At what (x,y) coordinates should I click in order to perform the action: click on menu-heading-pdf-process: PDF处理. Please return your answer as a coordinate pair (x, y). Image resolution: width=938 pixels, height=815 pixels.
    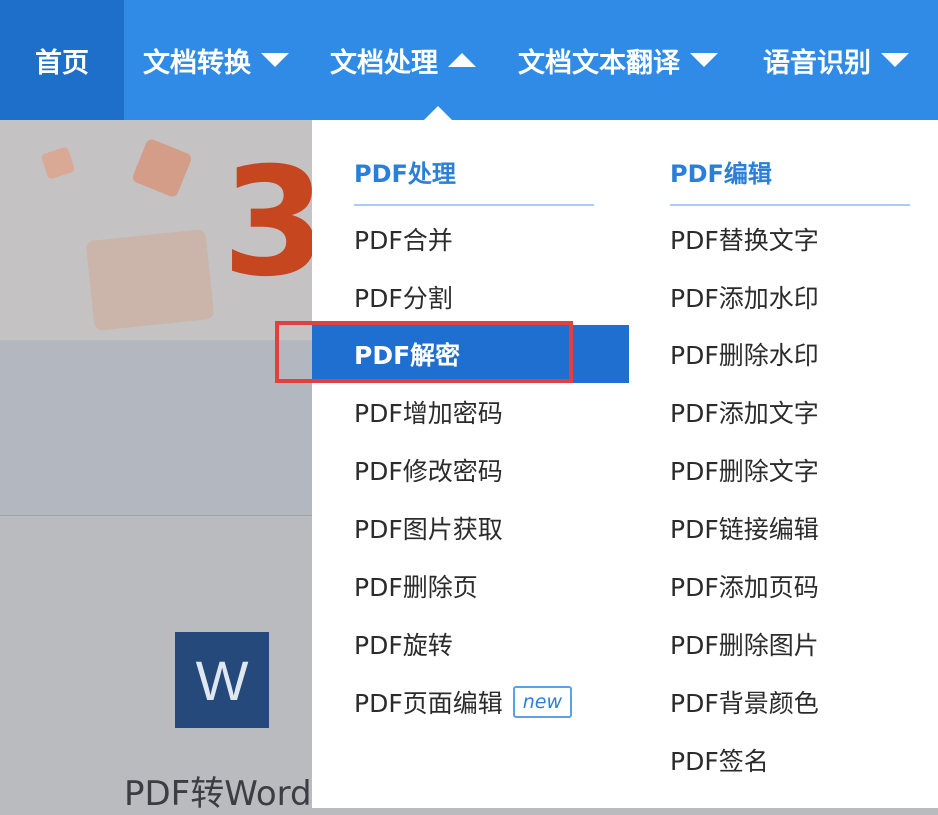
    Looking at the image, I should click on (405, 174).